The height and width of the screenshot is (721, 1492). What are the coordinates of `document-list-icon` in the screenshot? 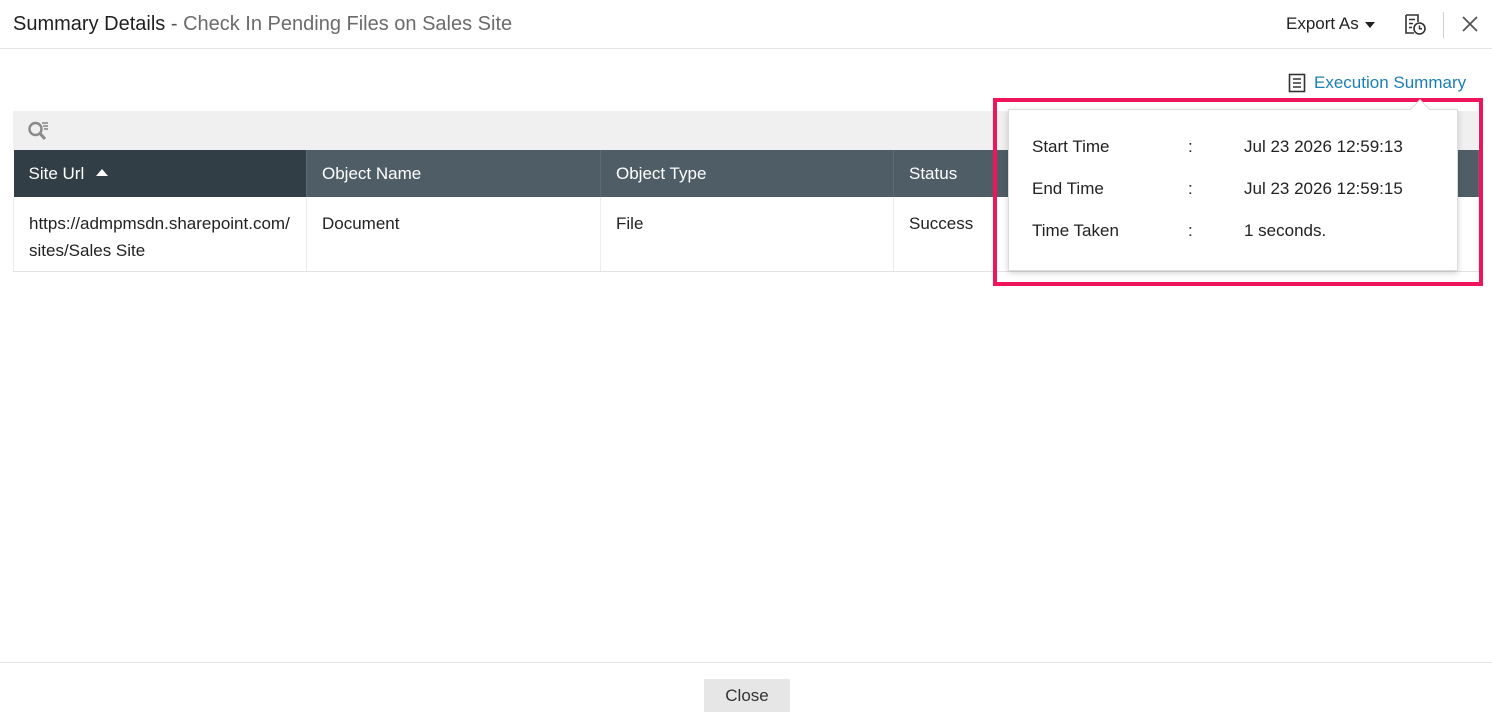 It's located at (1297, 83).